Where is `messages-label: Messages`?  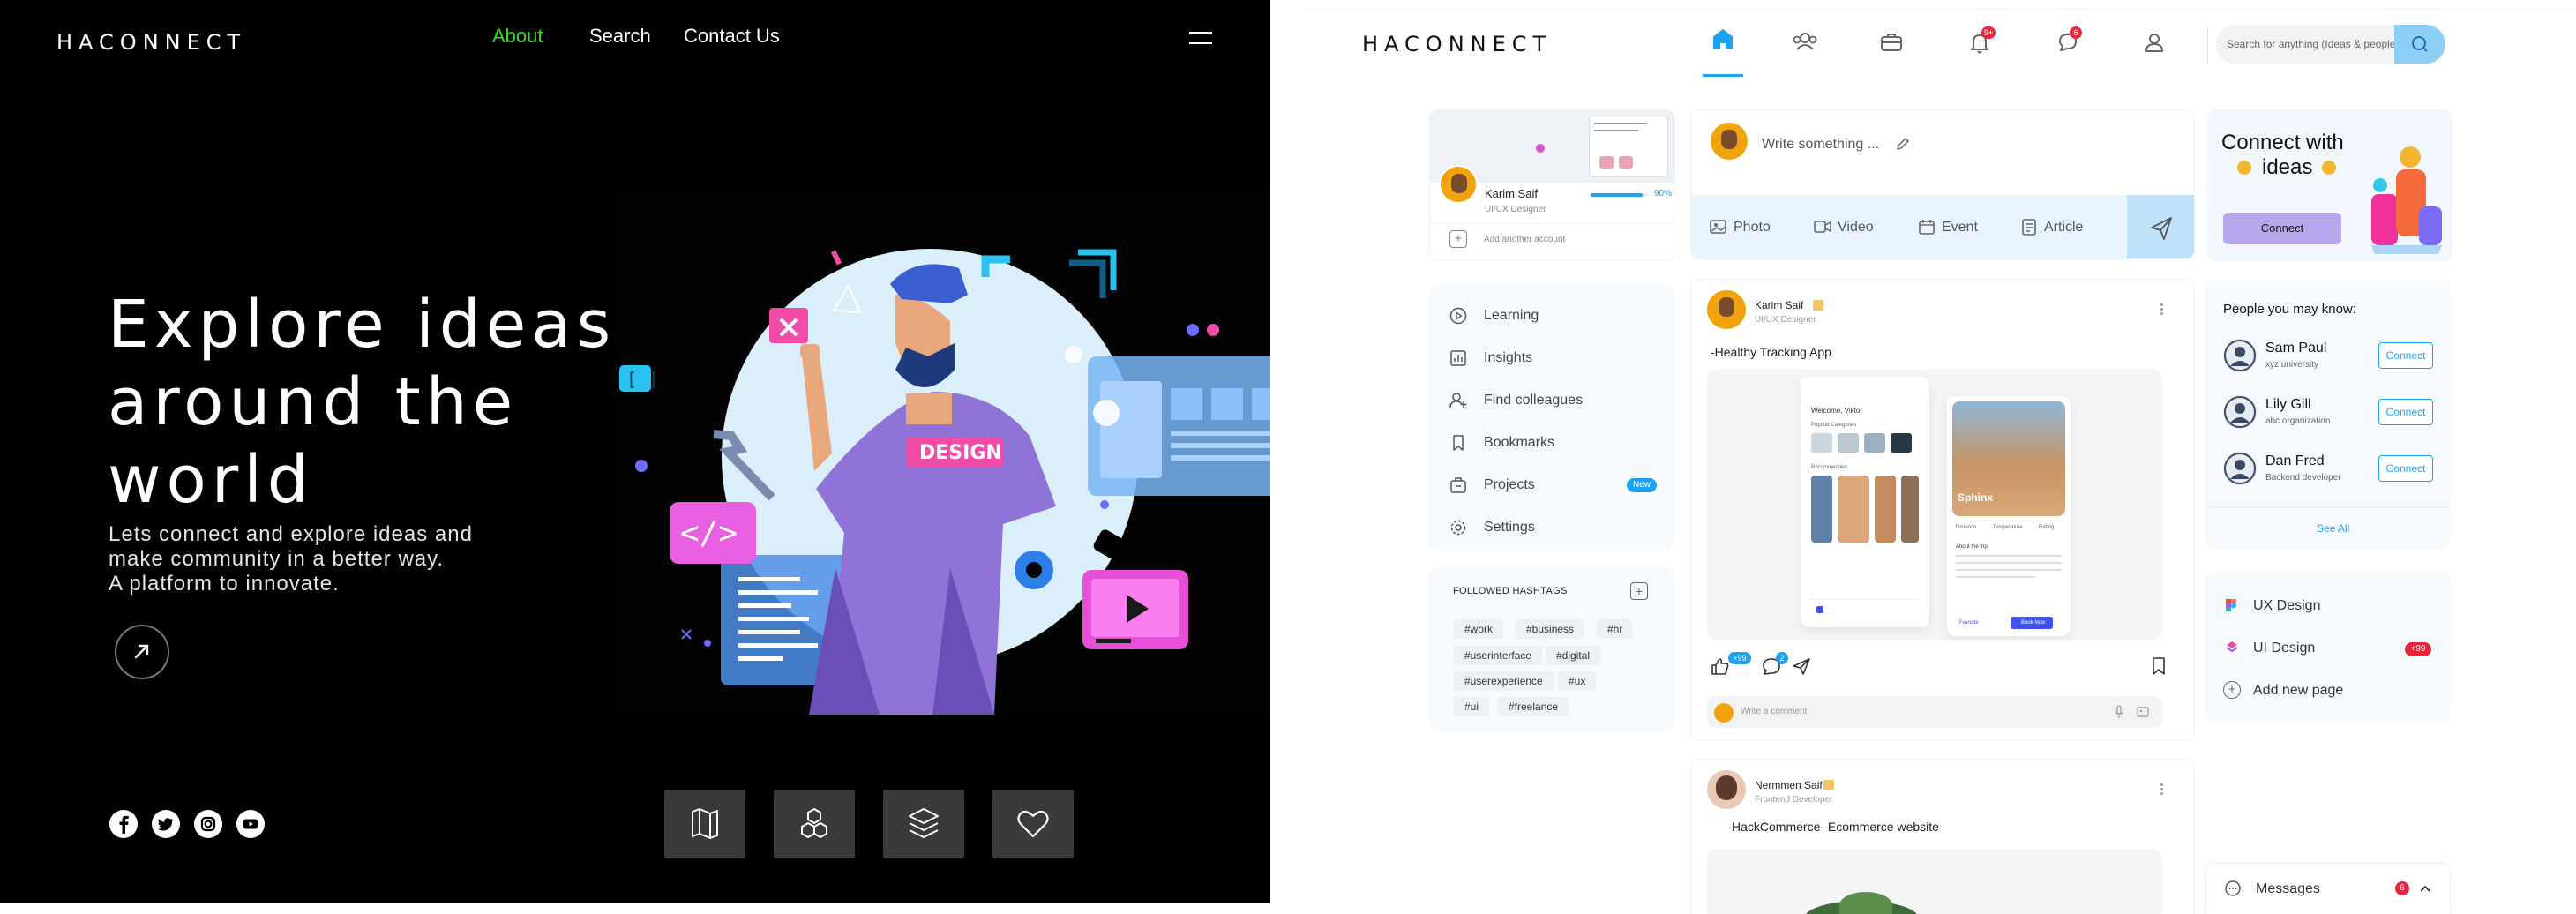
messages-label: Messages is located at coordinates (2288, 888).